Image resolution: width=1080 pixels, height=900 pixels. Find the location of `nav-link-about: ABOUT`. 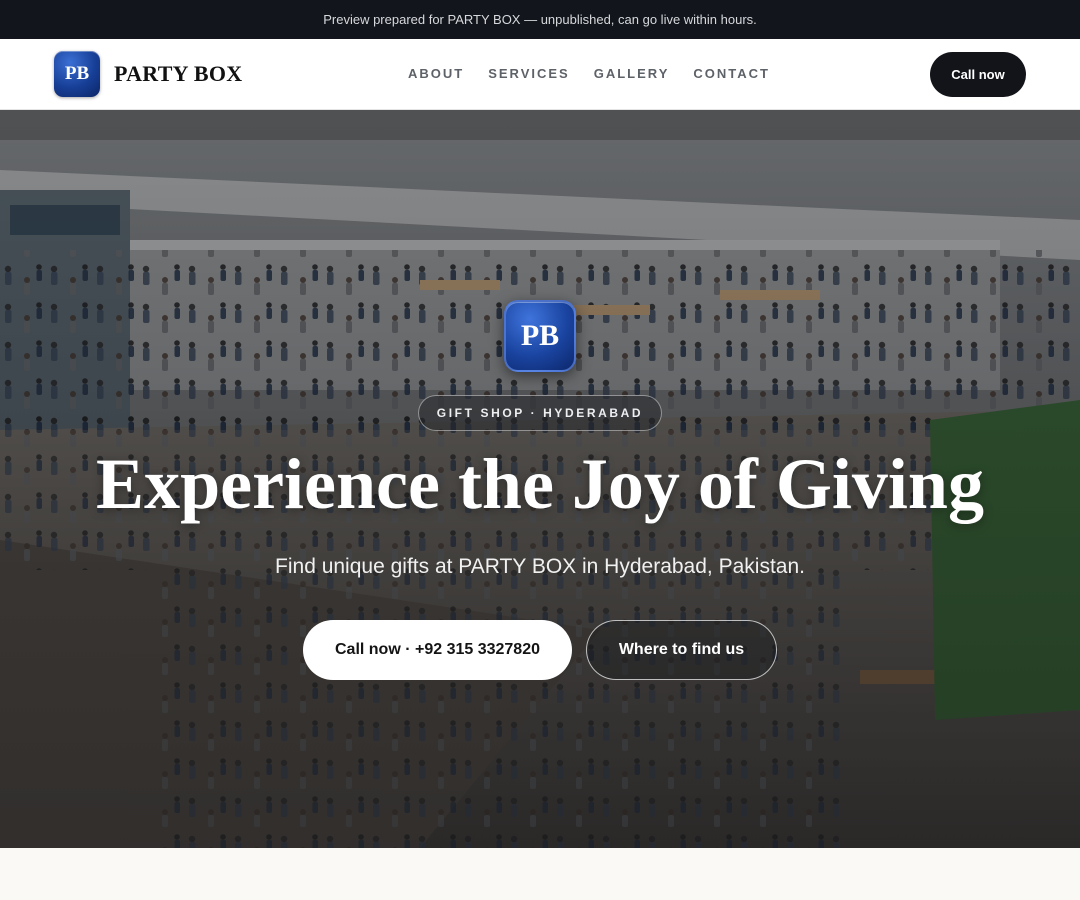

nav-link-about: ABOUT is located at coordinates (436, 73).